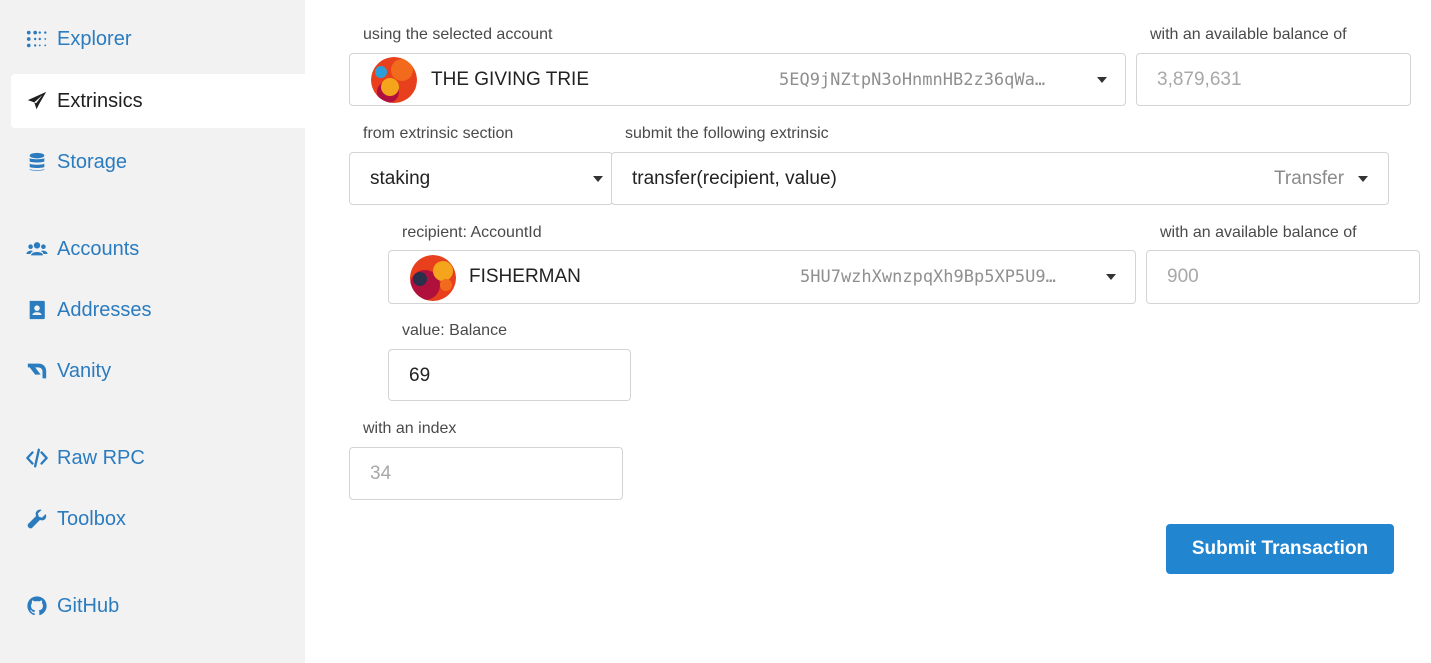 The image size is (1431, 663). I want to click on sidebar-item-accounts: Accounts, so click(158, 249).